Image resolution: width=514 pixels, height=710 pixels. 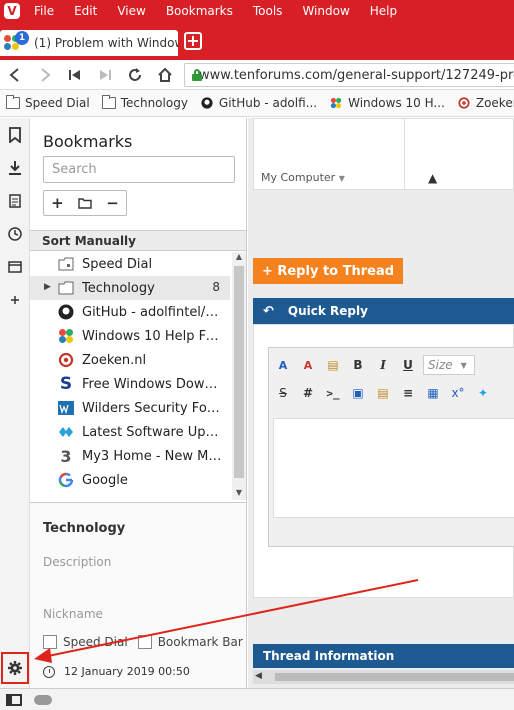 I want to click on panel-toggle-icon, so click(x=14, y=699).